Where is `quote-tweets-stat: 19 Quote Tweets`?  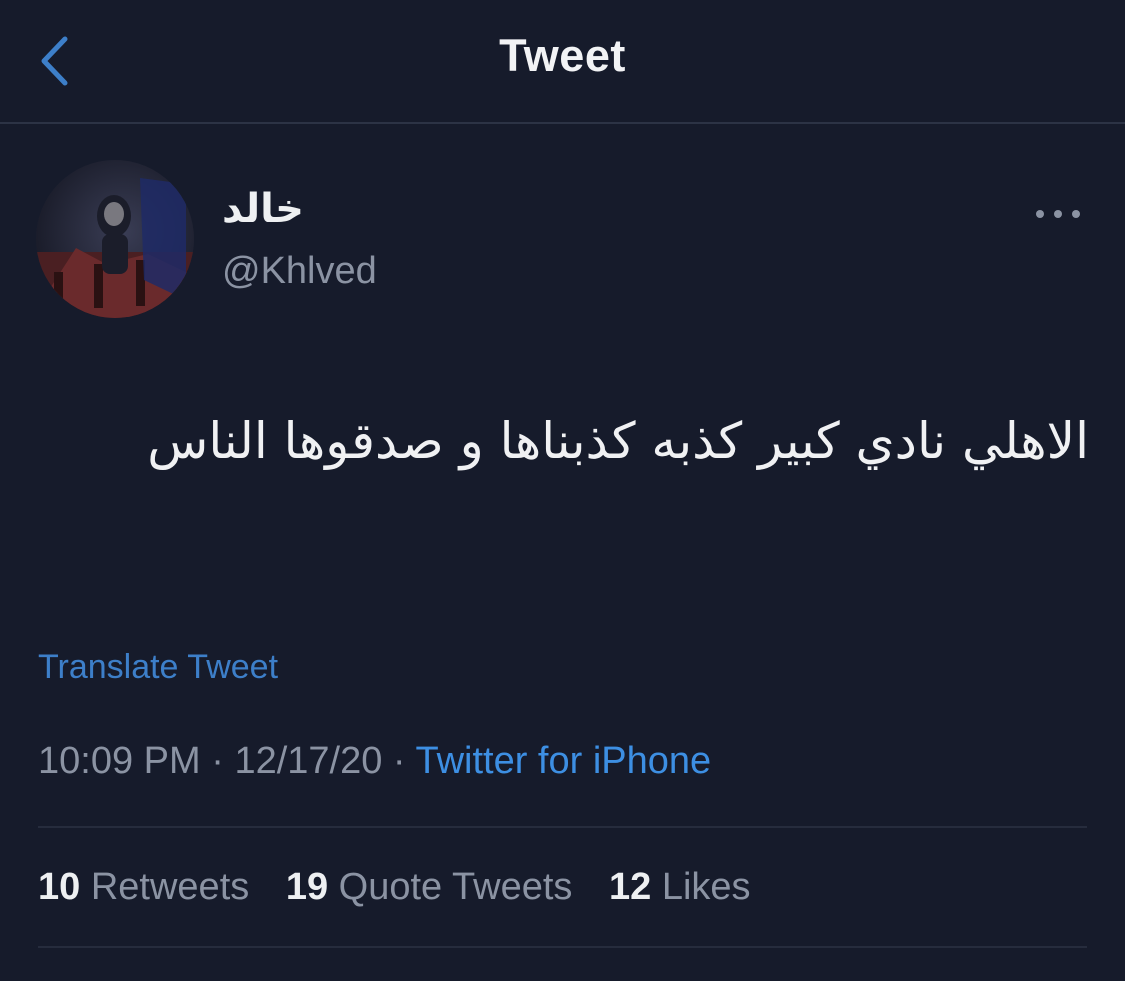 quote-tweets-stat: 19 Quote Tweets is located at coordinates (429, 887).